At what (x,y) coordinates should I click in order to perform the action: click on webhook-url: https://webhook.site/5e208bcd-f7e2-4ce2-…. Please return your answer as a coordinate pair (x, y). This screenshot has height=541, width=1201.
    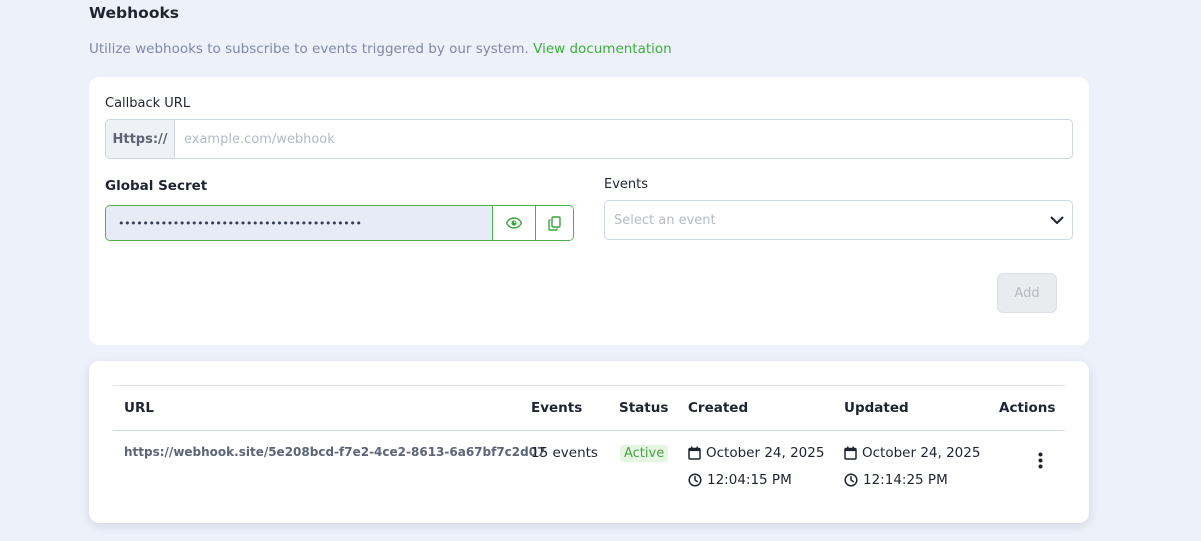
    Looking at the image, I should click on (335, 452).